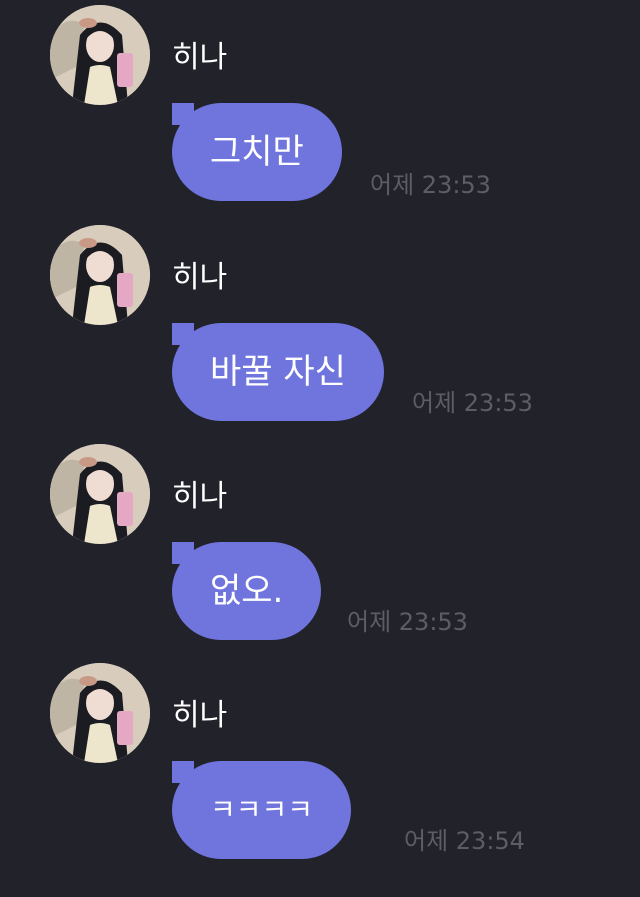 The image size is (640, 897). Describe the element at coordinates (262, 810) in the screenshot. I see `message-bubble: ㅋㅋㅋㅋ` at that location.